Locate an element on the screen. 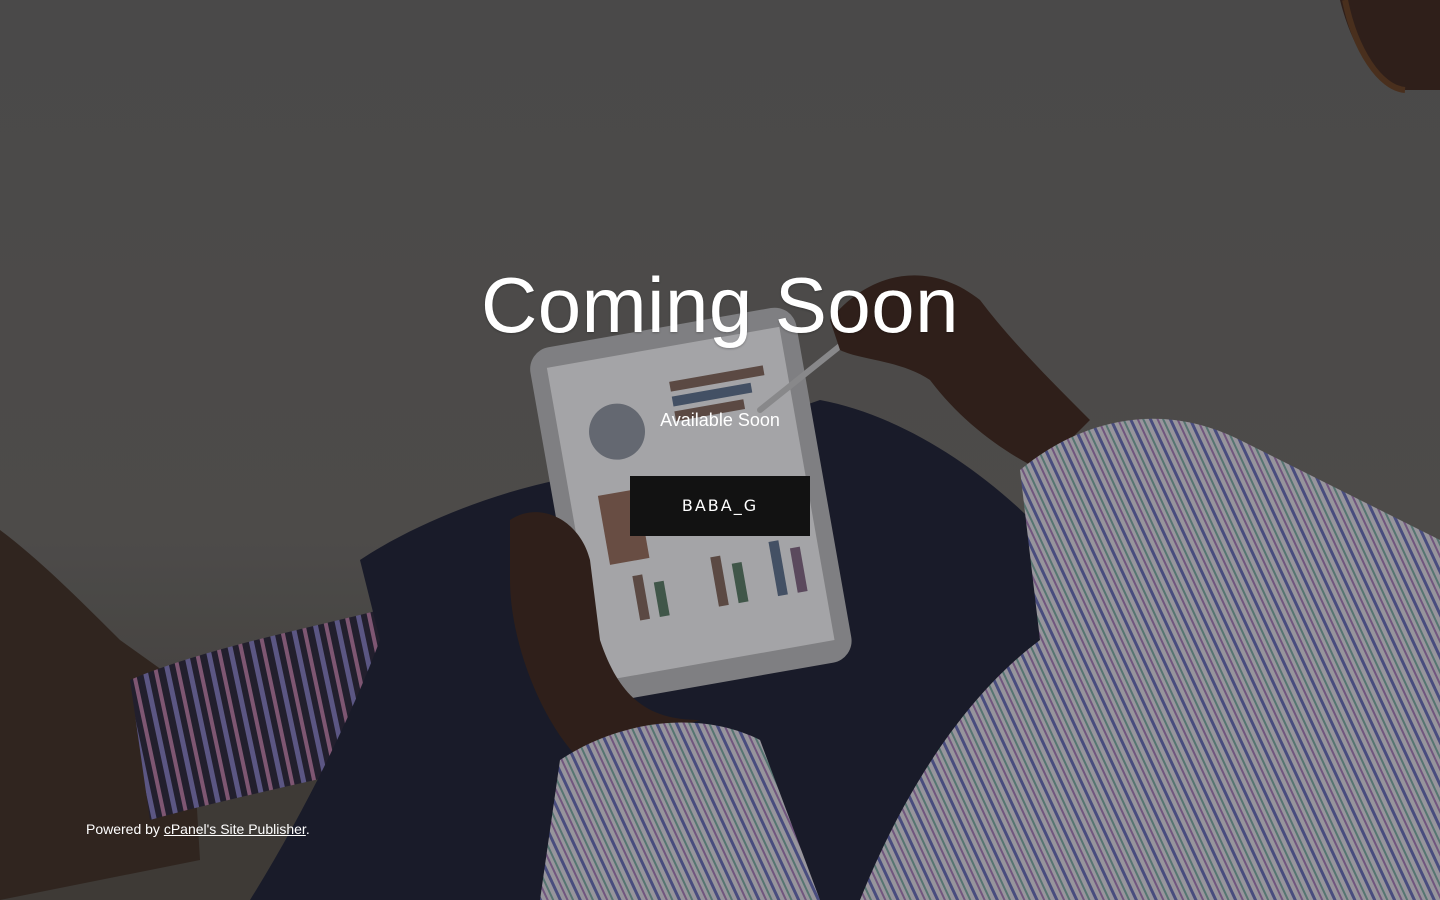 This screenshot has height=900, width=1440. footer-credit: Powered by cPanel's Site Publisher. is located at coordinates (198, 829).